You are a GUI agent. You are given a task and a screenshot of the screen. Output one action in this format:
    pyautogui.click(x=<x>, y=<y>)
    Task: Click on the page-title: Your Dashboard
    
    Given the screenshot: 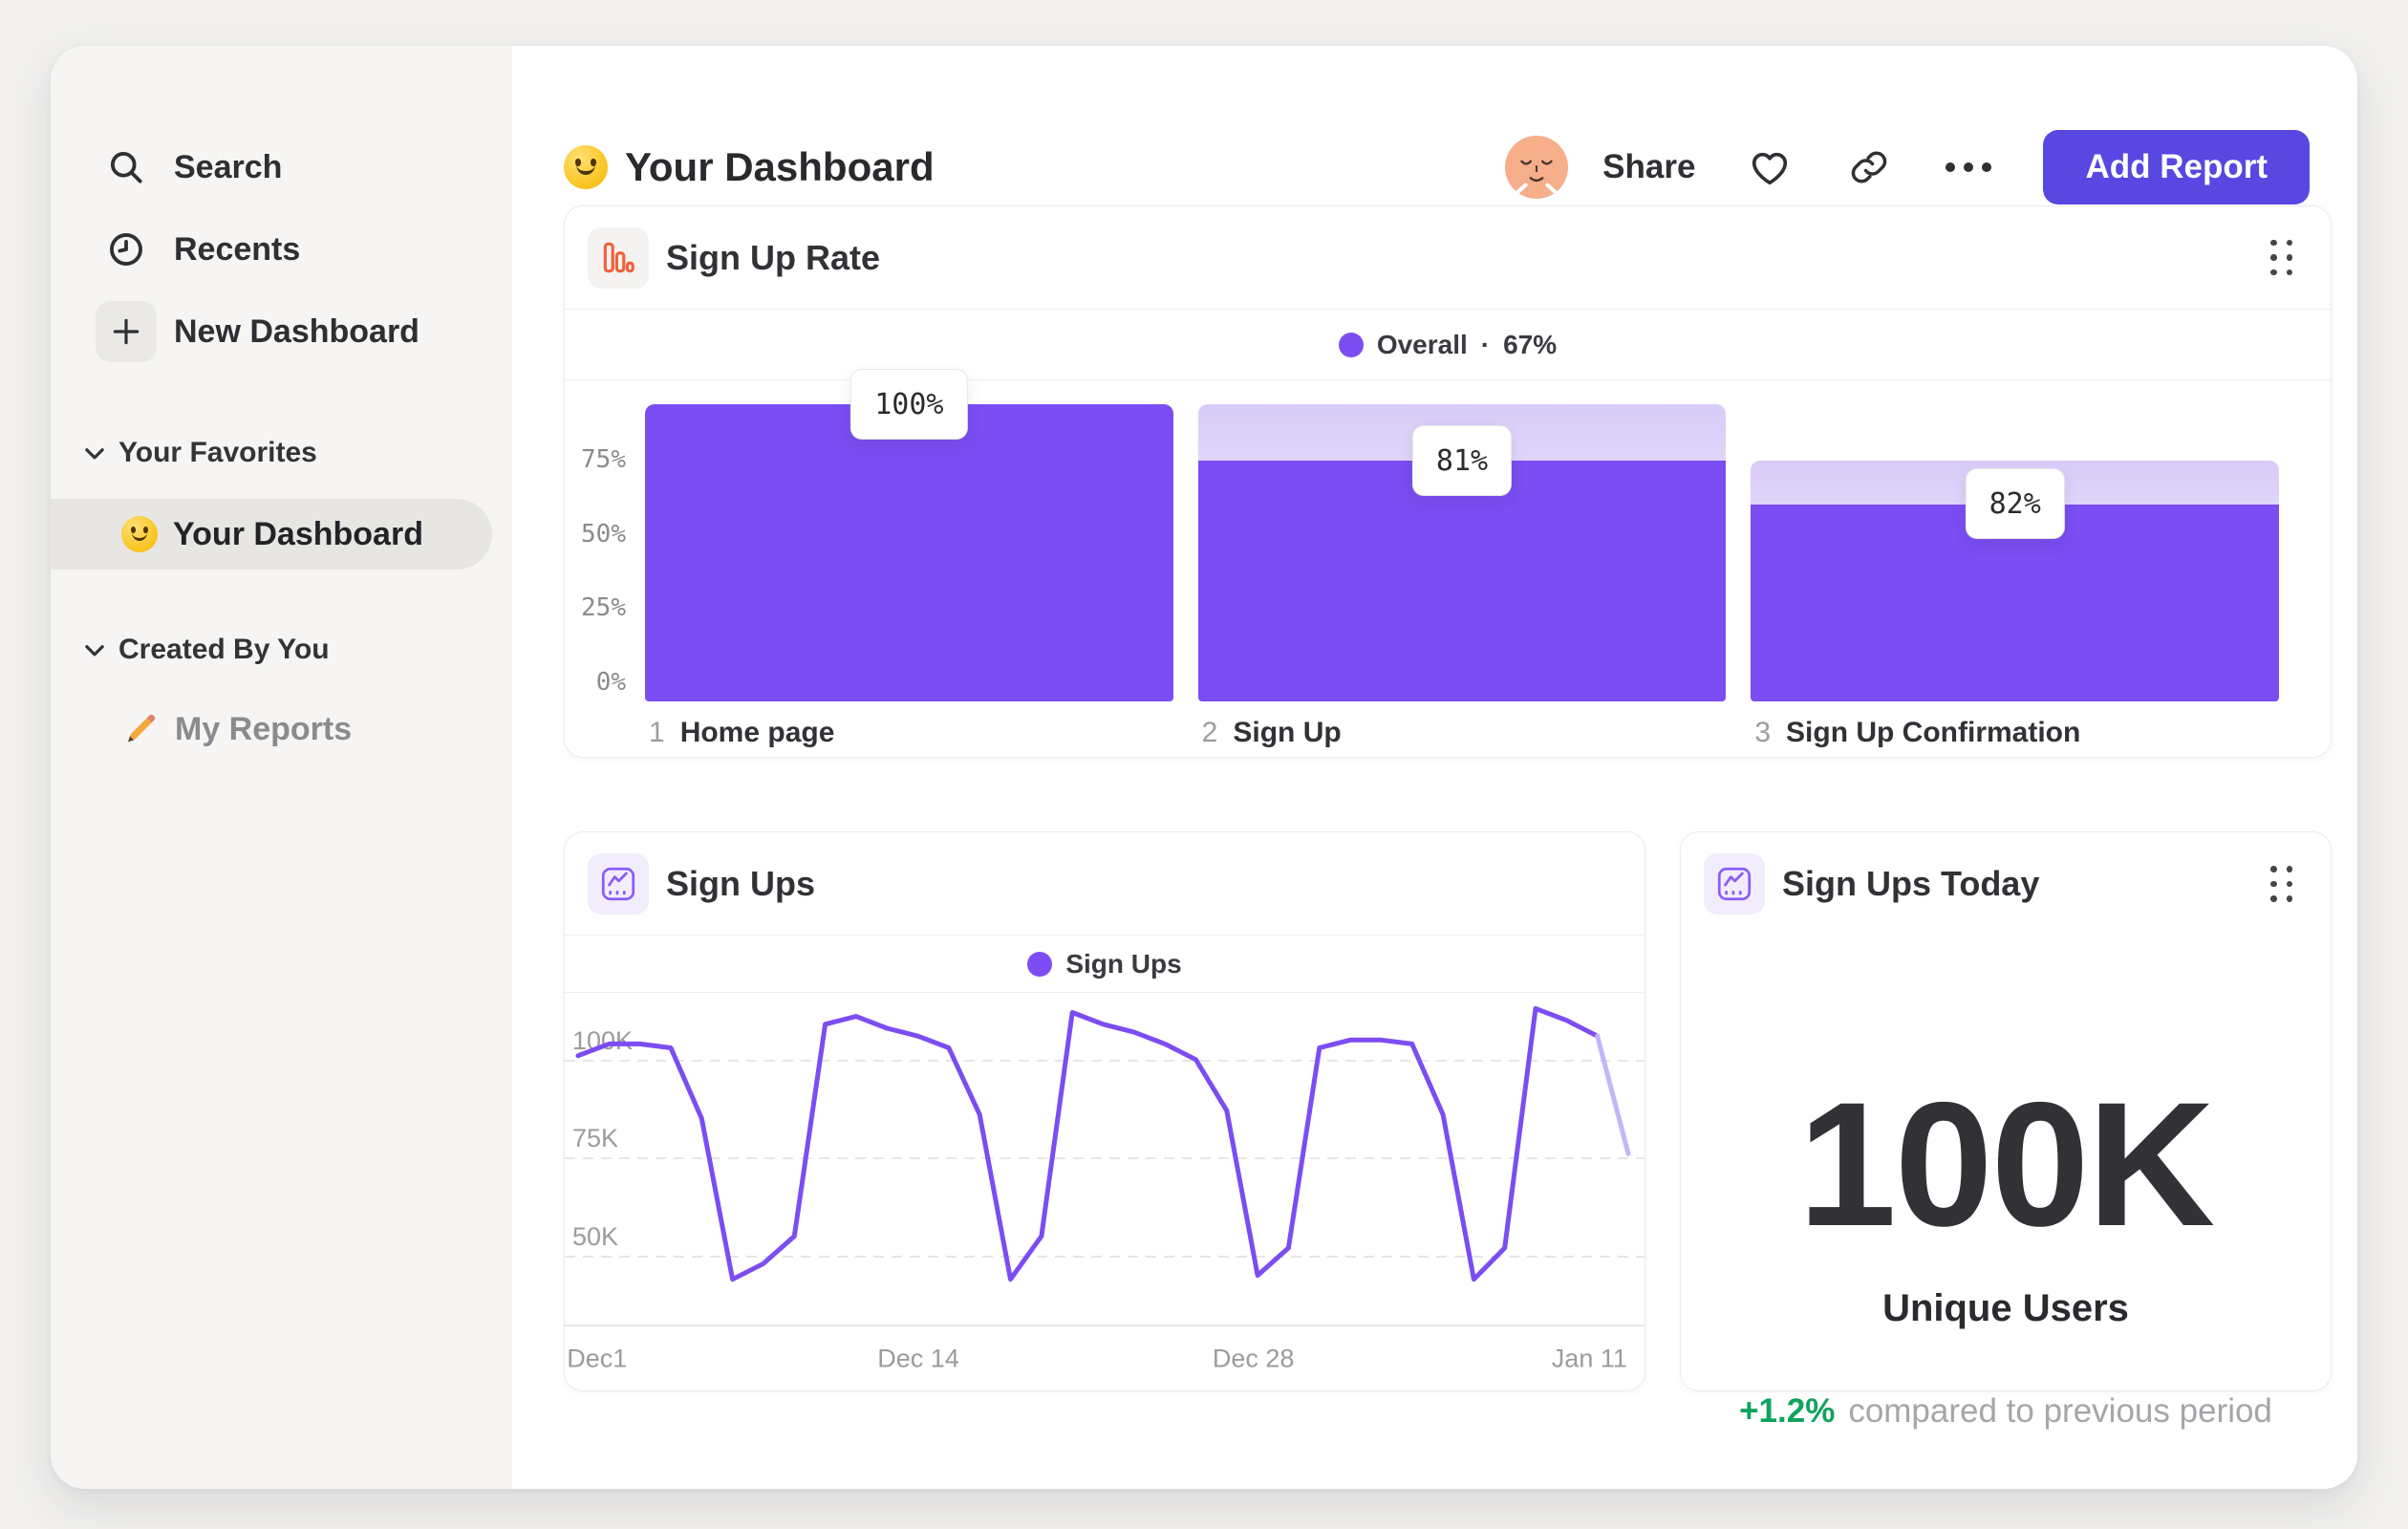 What is the action you would take?
    pyautogui.click(x=780, y=166)
    